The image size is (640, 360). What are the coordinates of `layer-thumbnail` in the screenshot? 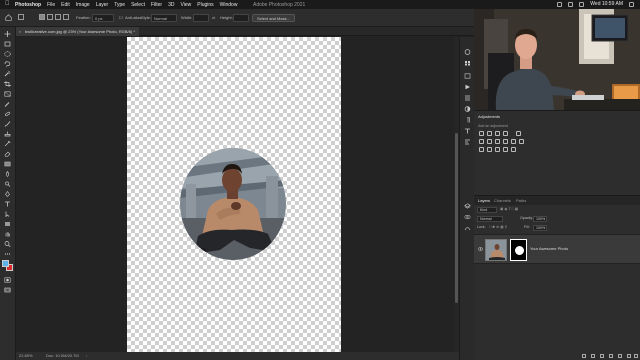 It's located at (496, 250).